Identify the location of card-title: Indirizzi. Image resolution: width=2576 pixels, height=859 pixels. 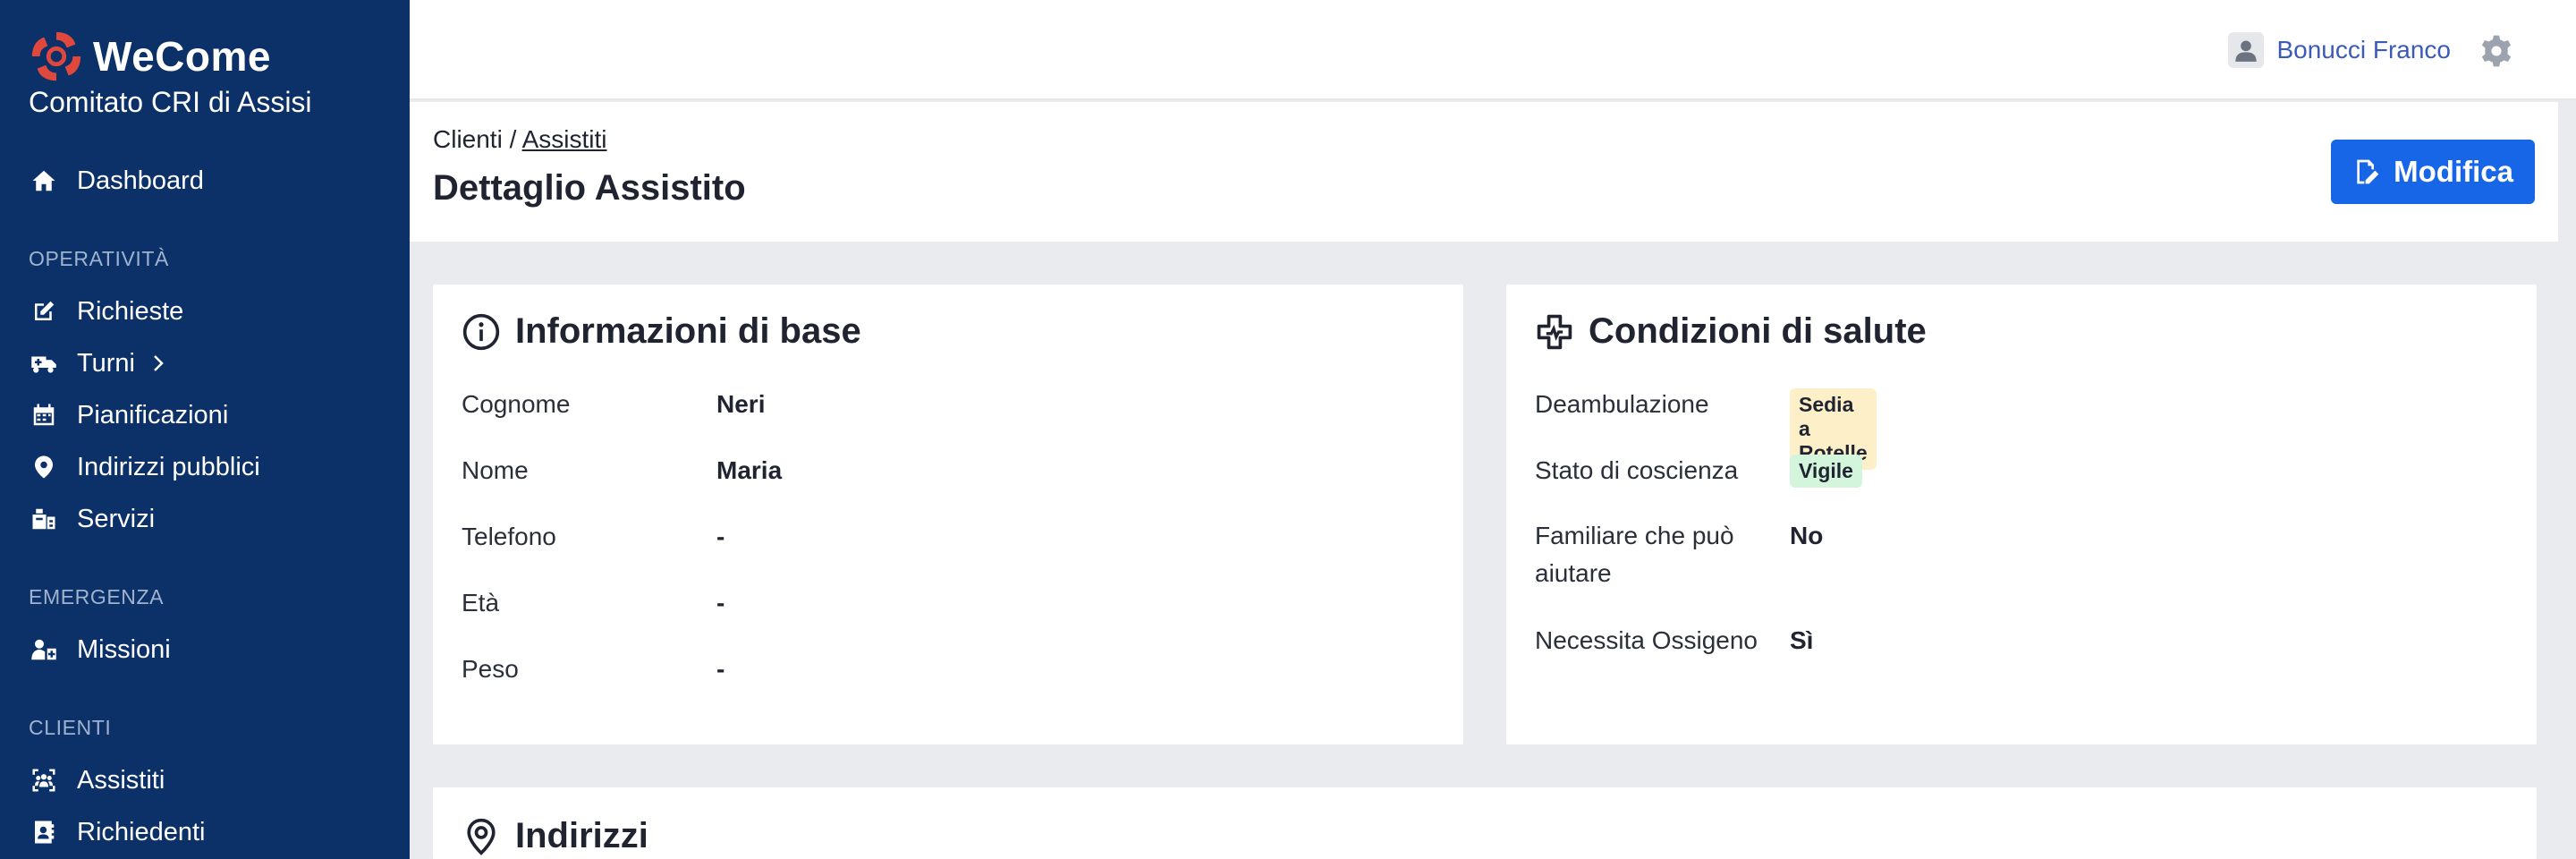
(555, 836).